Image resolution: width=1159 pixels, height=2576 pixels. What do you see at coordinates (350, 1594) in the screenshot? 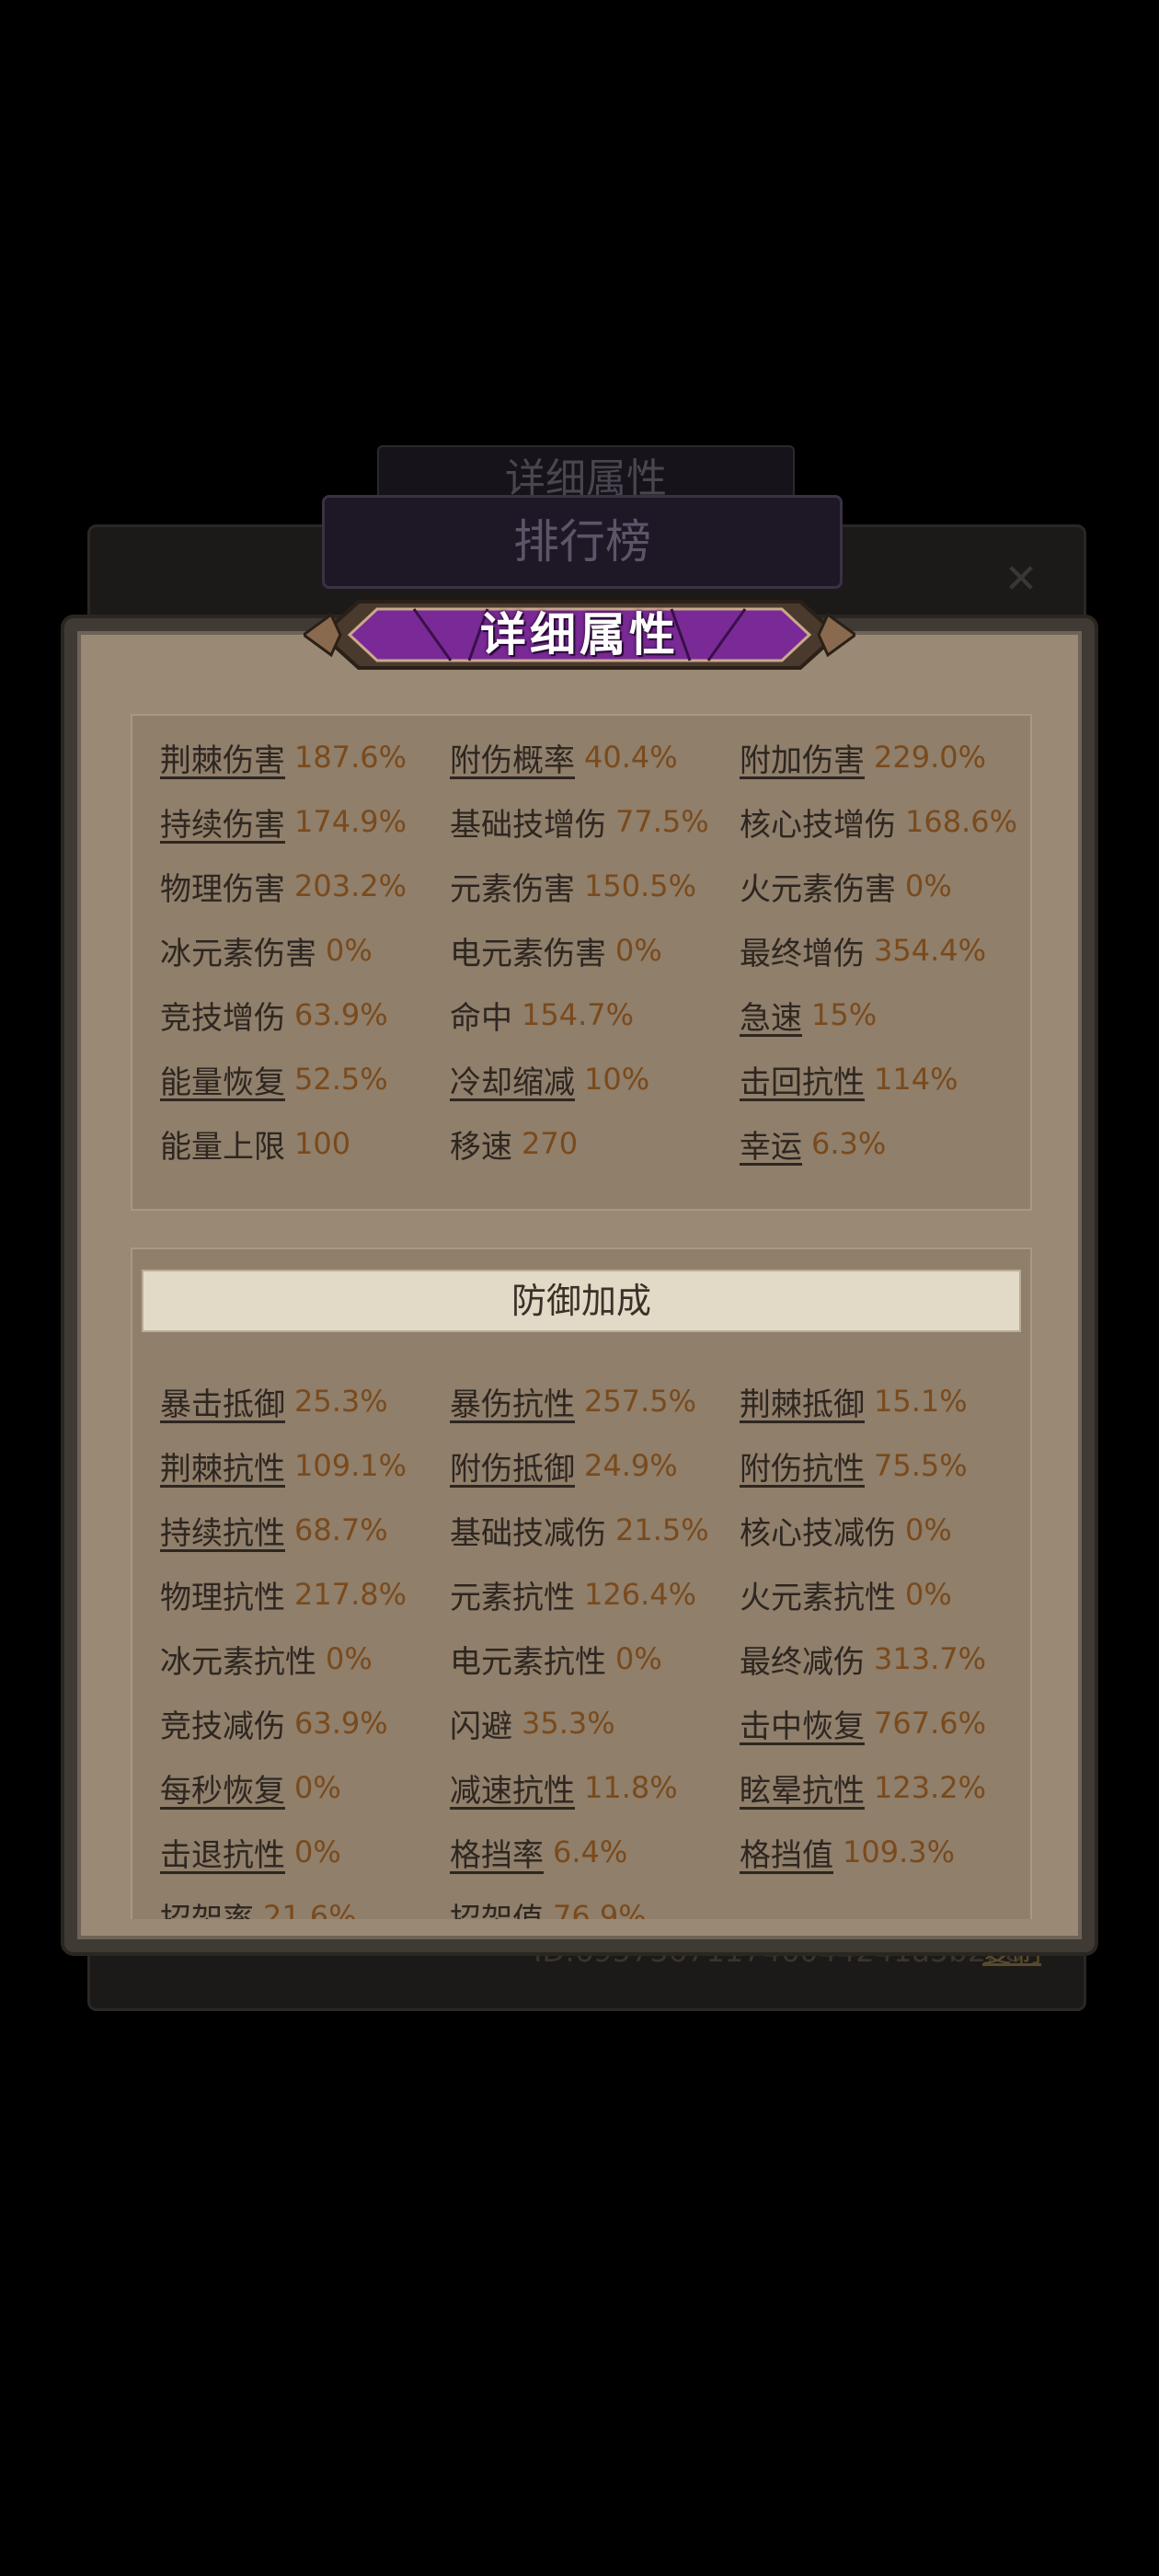
I see `stat-value: 217.8%` at bounding box center [350, 1594].